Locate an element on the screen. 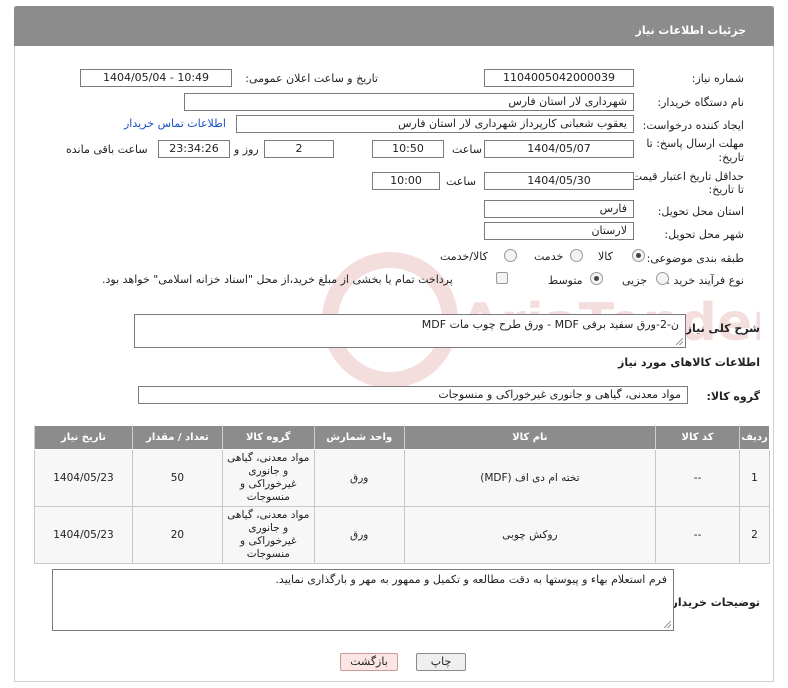 The width and height of the screenshot is (788, 688). validity-time-field: 10:00 is located at coordinates (406, 181).